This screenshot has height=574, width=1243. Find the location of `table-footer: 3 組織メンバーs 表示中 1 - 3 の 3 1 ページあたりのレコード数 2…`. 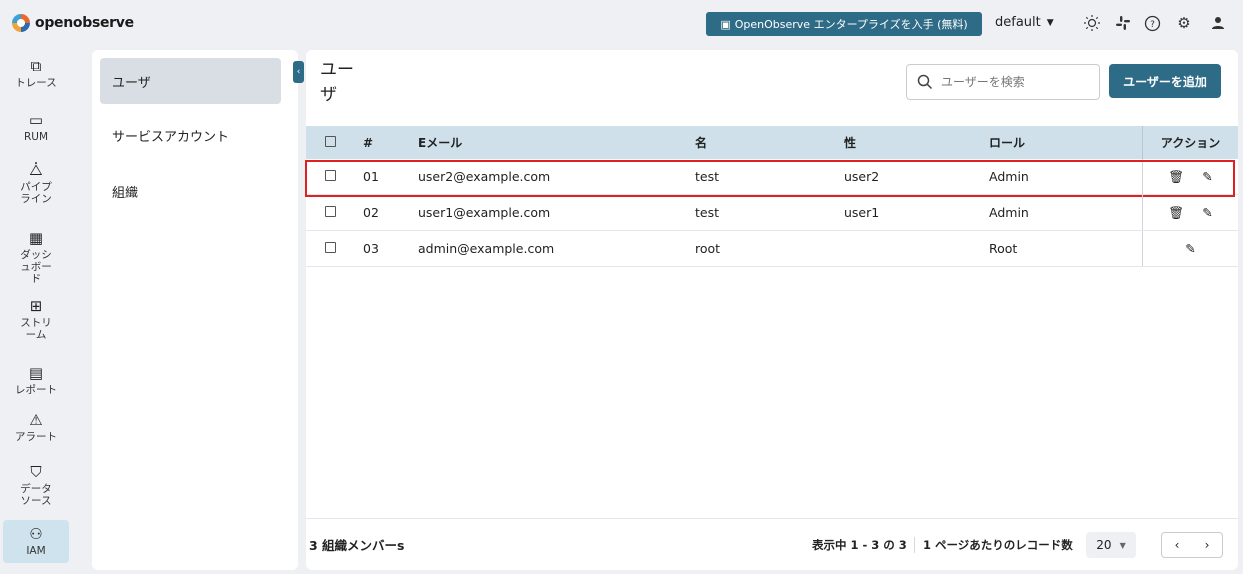

table-footer: 3 組織メンバーs 表示中 1 - 3 の 3 1 ページあたりのレコード数 2… is located at coordinates (772, 544).